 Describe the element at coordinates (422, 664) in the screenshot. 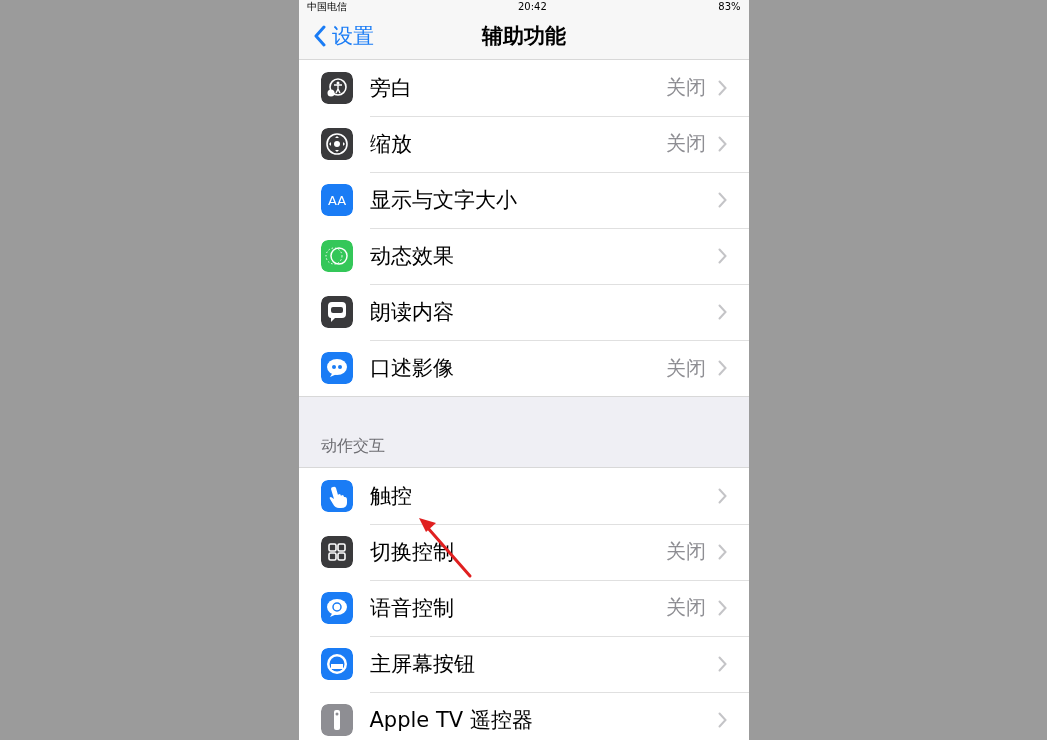

I see `row-label: 主屏幕按钮` at that location.